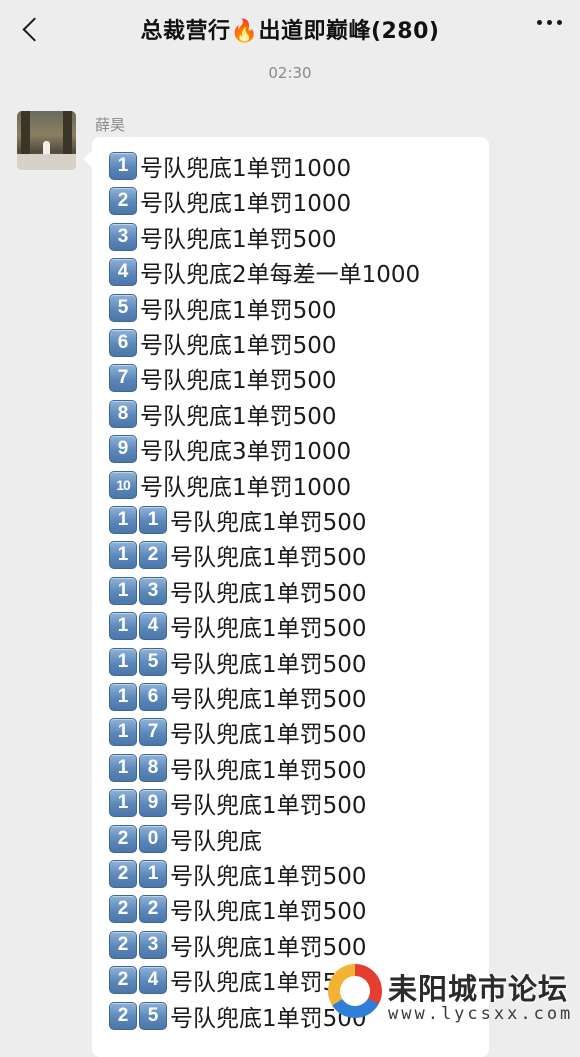  I want to click on message-line: 1 7 号队兜底1单罚500, so click(238, 732).